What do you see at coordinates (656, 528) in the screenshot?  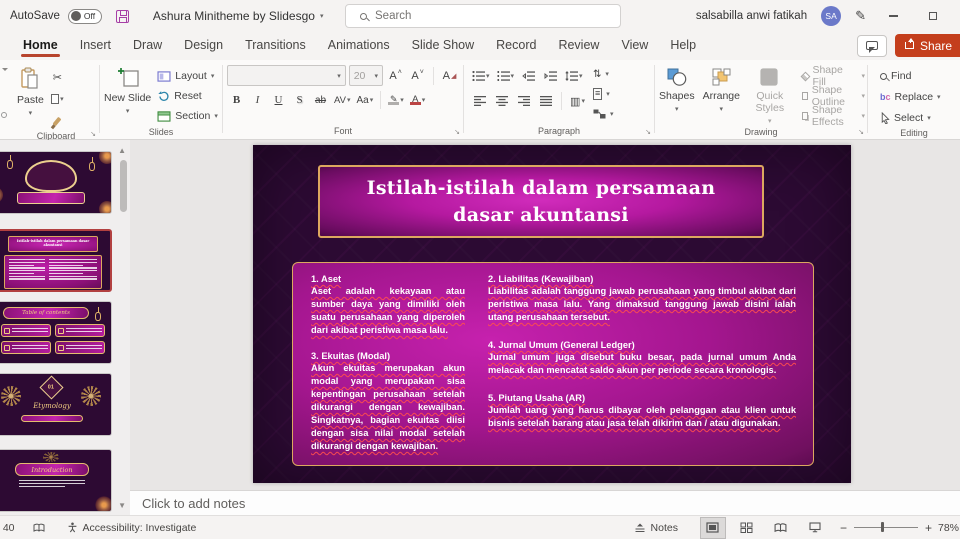 I see `notes-toggle-button: Notes` at bounding box center [656, 528].